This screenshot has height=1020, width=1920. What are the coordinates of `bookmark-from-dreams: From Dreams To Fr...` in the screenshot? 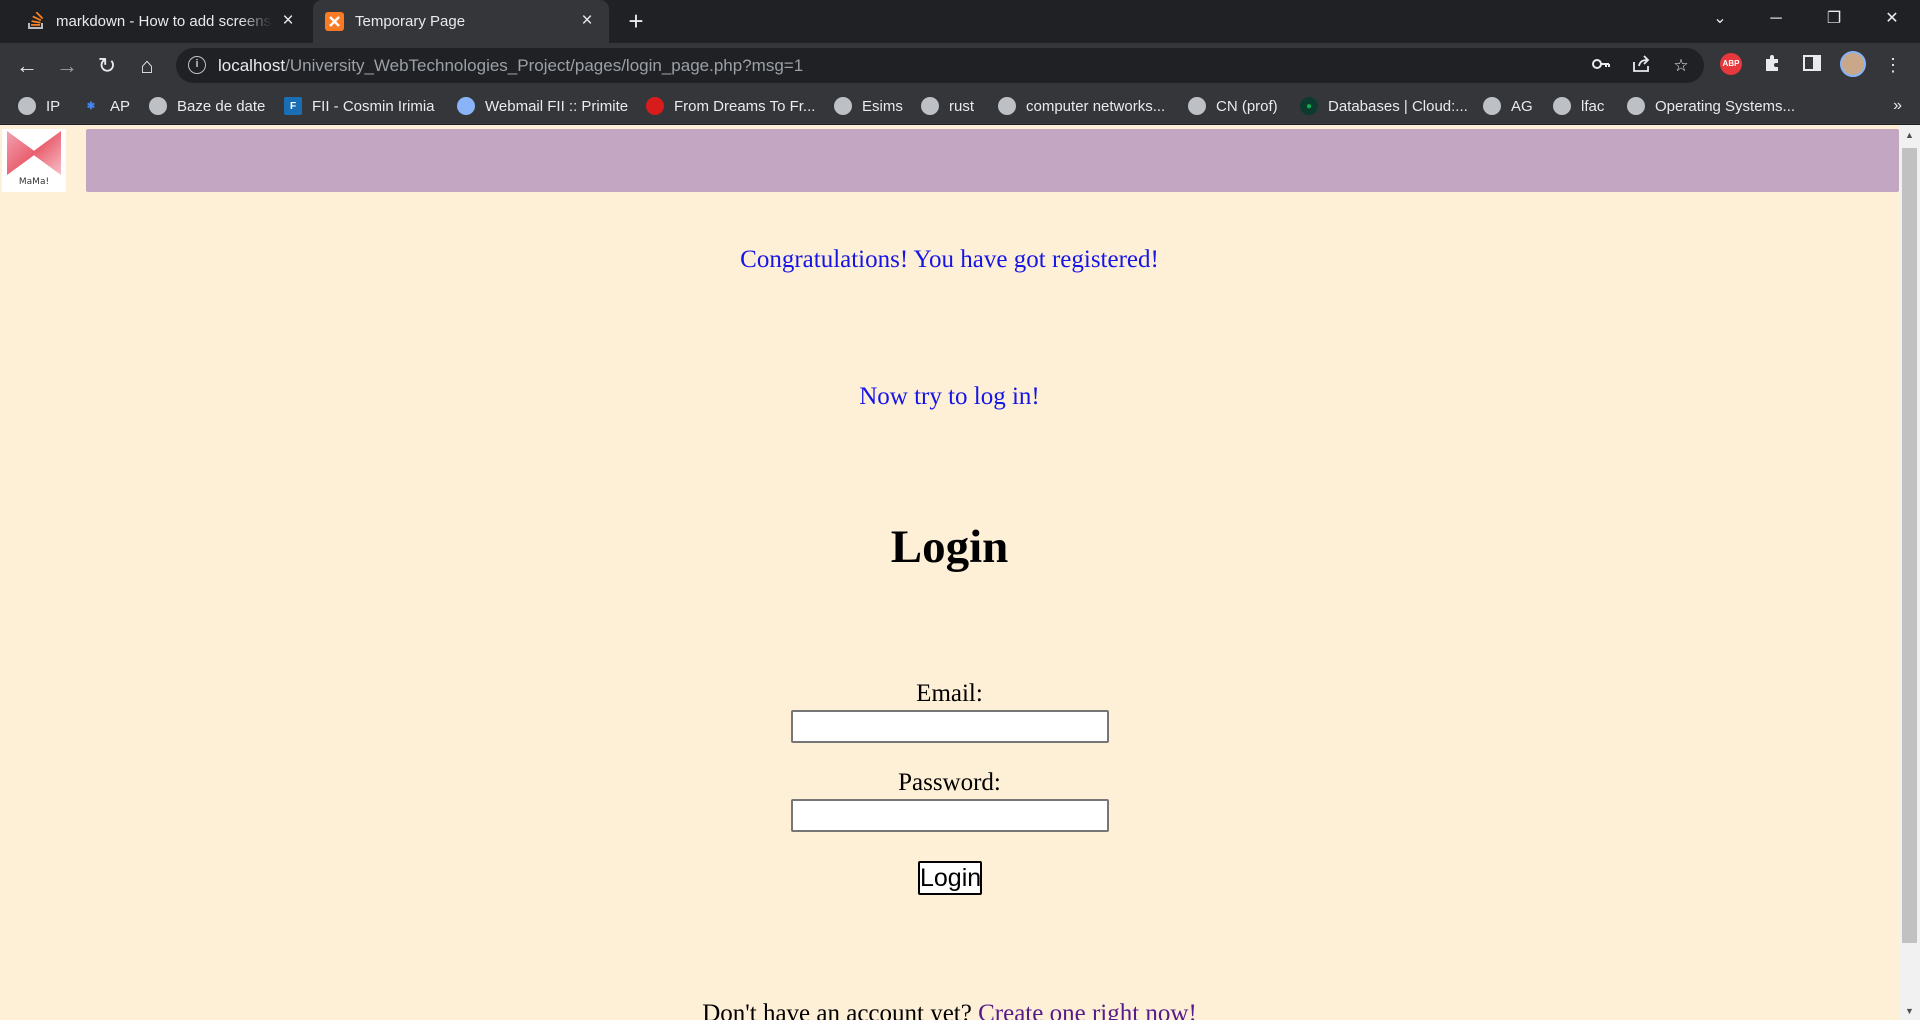 It's located at (730, 106).